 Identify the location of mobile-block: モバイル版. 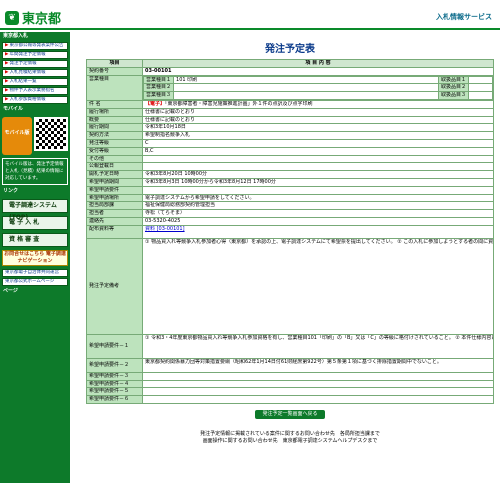
(35, 136).